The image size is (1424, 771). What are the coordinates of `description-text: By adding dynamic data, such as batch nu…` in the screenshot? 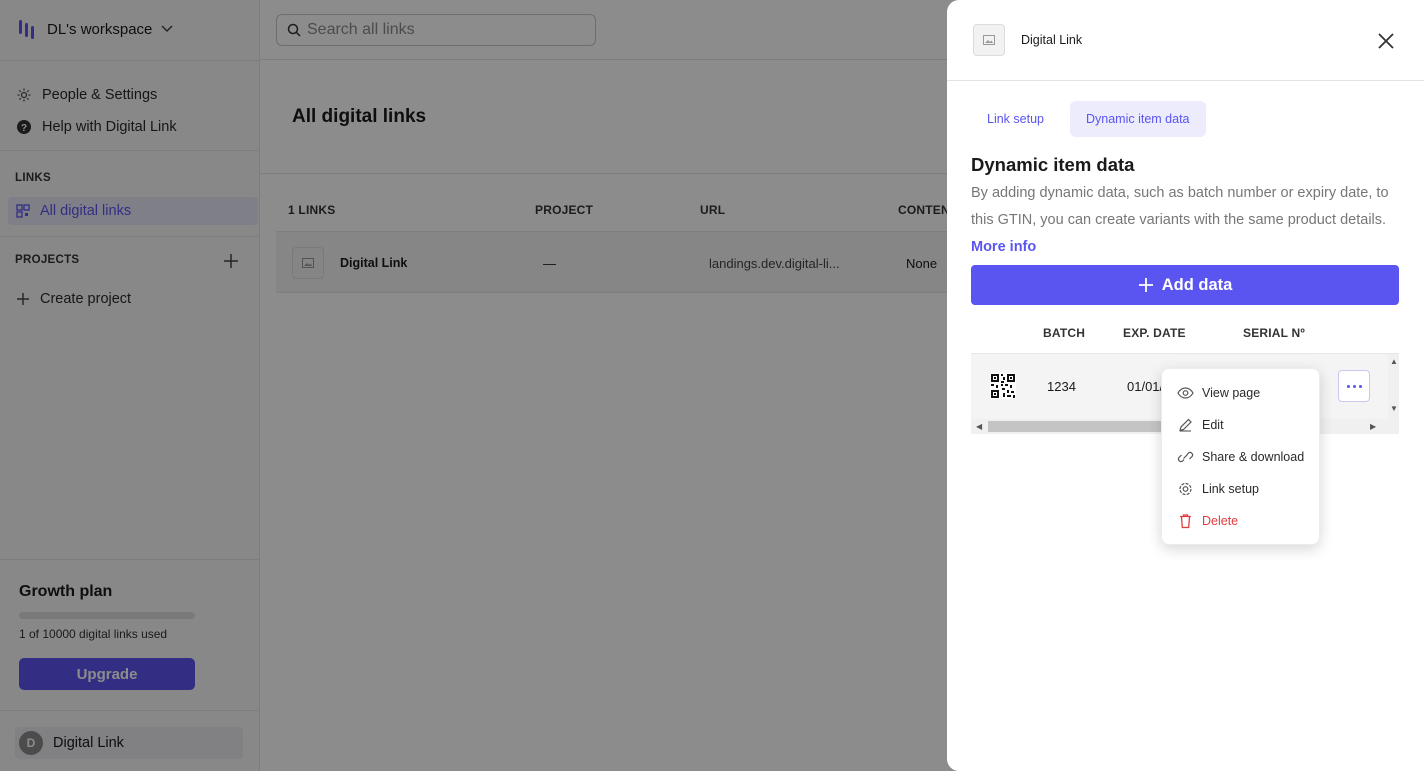 It's located at (1180, 206).